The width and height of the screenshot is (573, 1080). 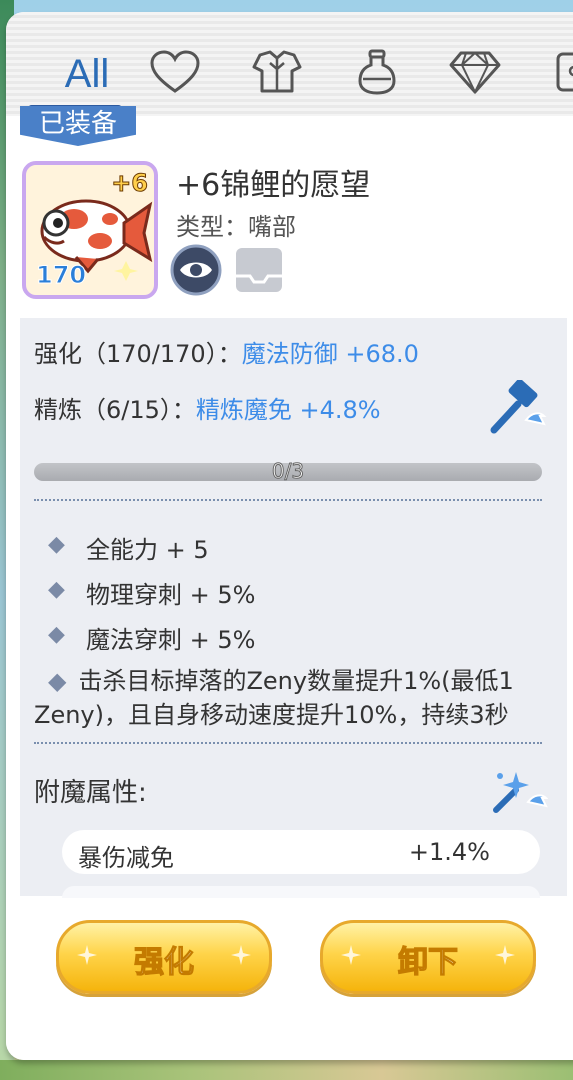 What do you see at coordinates (61, 275) in the screenshot?
I see `item-level-badge: 170` at bounding box center [61, 275].